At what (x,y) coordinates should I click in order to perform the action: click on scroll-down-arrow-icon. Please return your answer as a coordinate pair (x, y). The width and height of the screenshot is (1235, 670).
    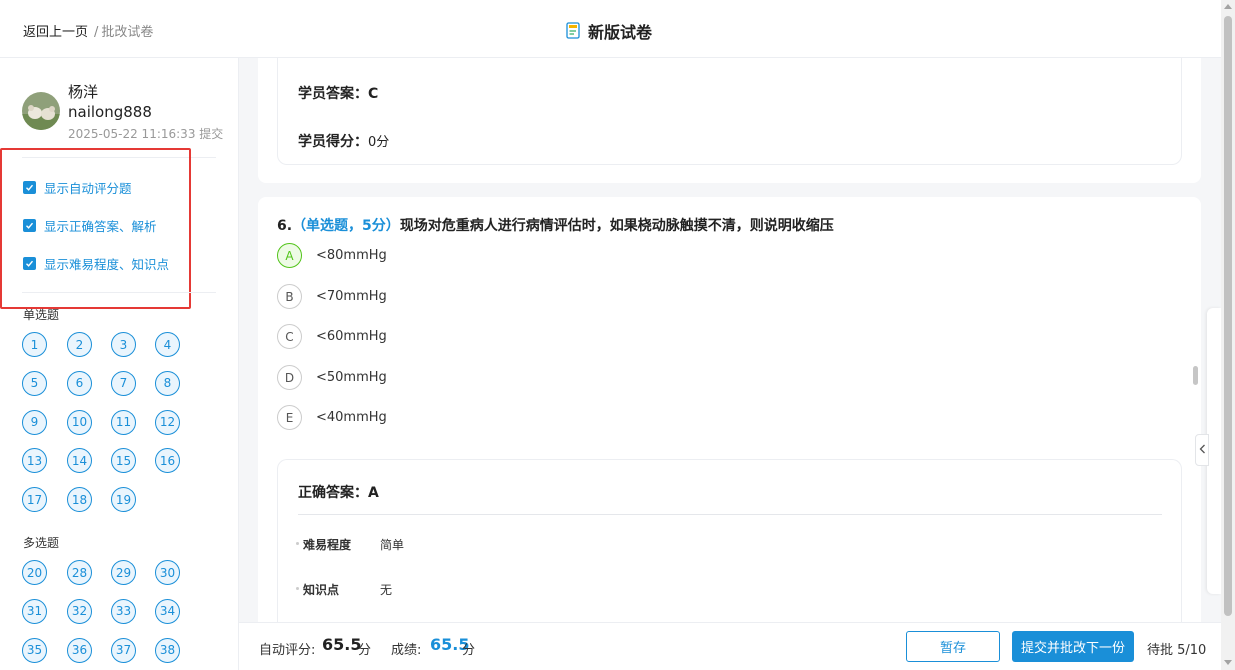
    Looking at the image, I should click on (1228, 662).